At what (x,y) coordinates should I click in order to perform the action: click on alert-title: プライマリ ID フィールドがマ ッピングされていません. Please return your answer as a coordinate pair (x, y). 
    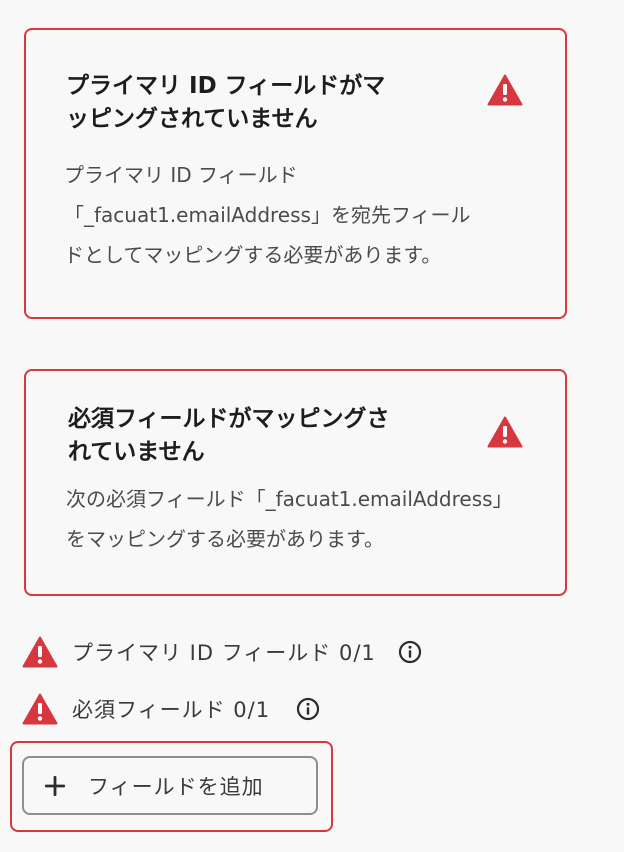
    Looking at the image, I should click on (256, 103).